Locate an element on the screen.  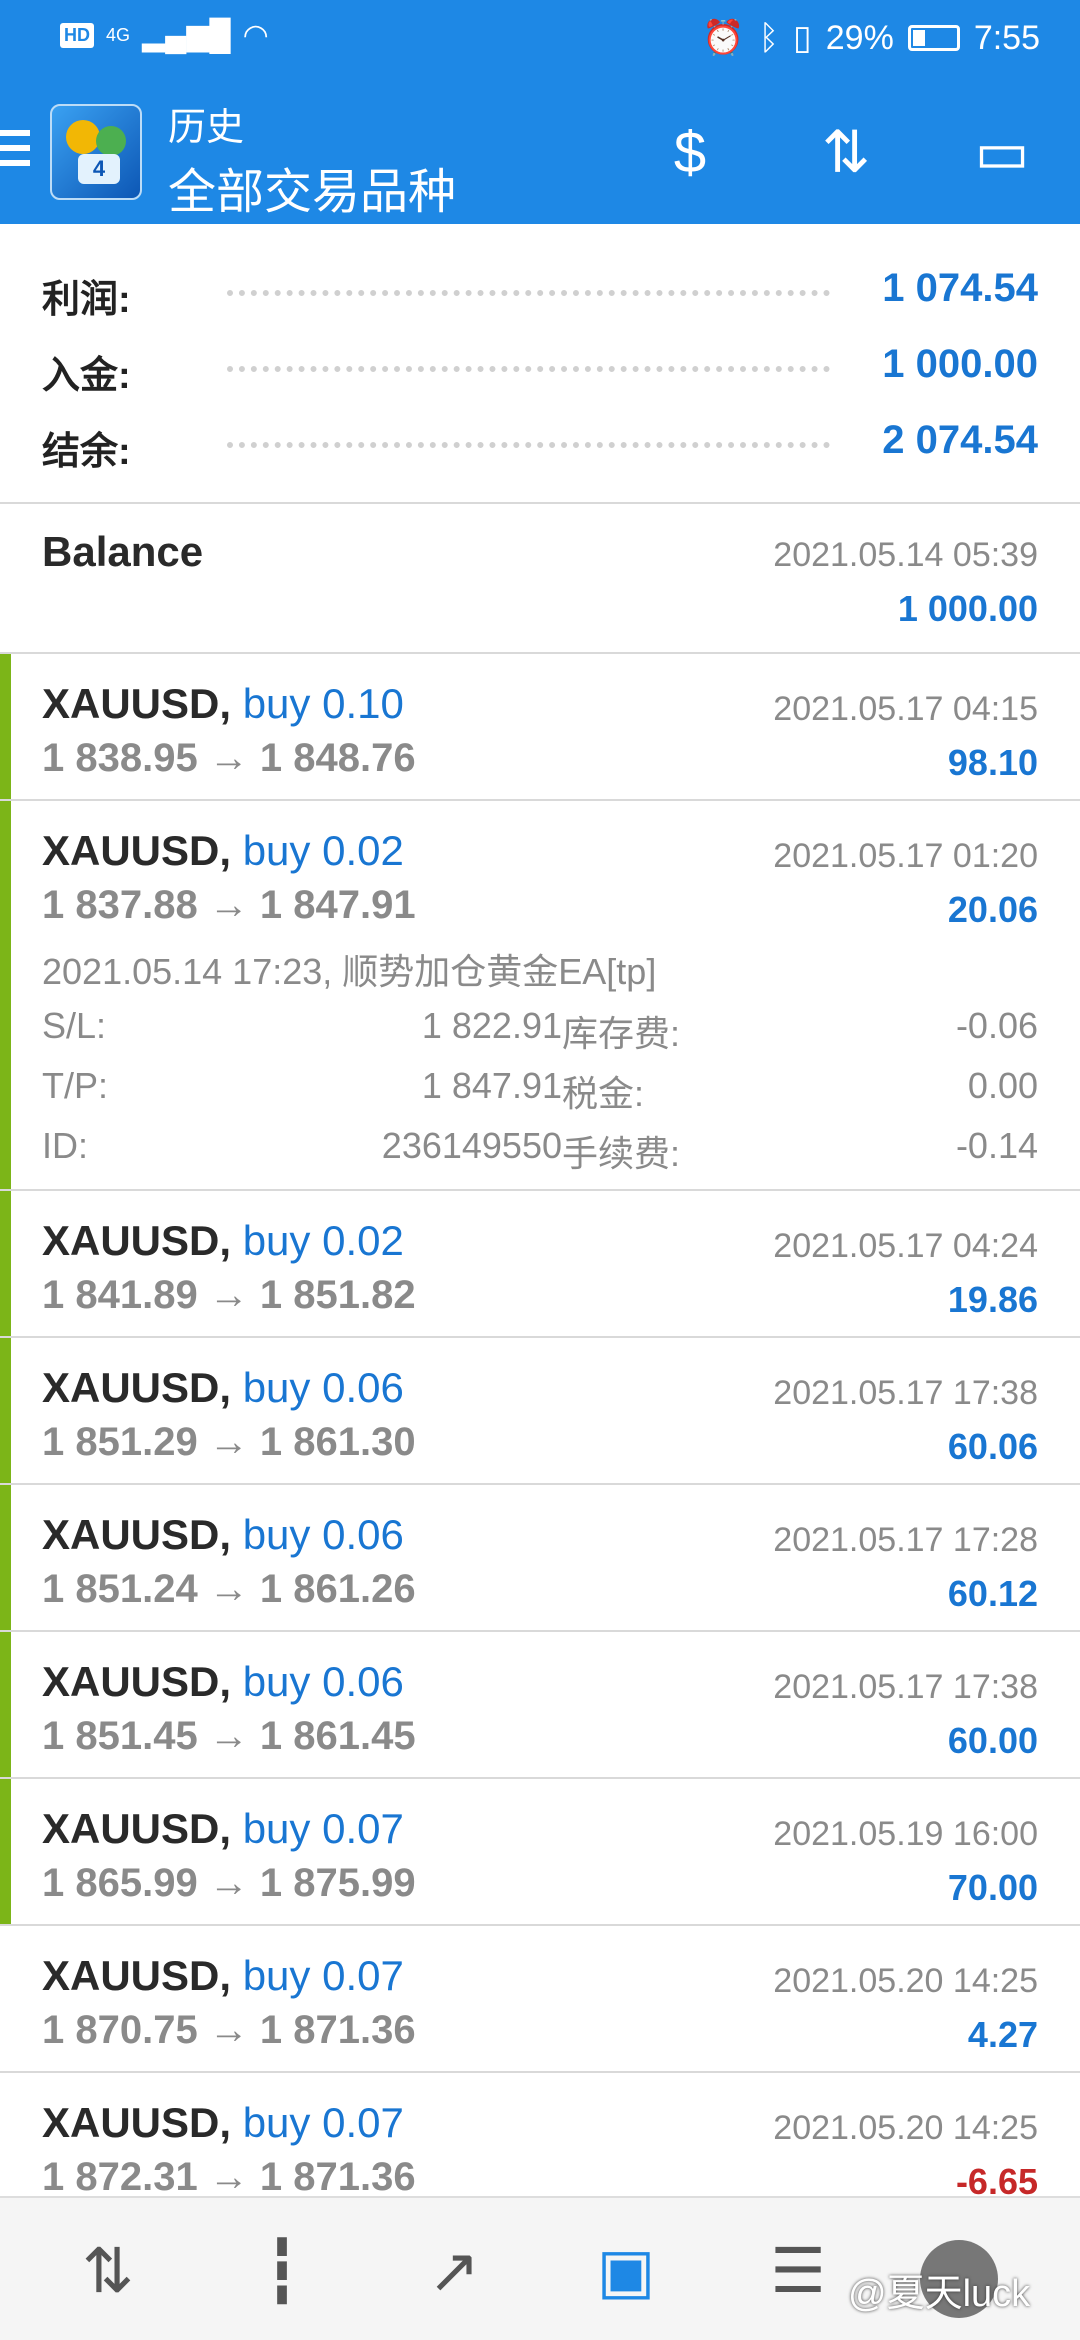
summary-profit: 利润: 1 074.54 is located at coordinates (541, 290).